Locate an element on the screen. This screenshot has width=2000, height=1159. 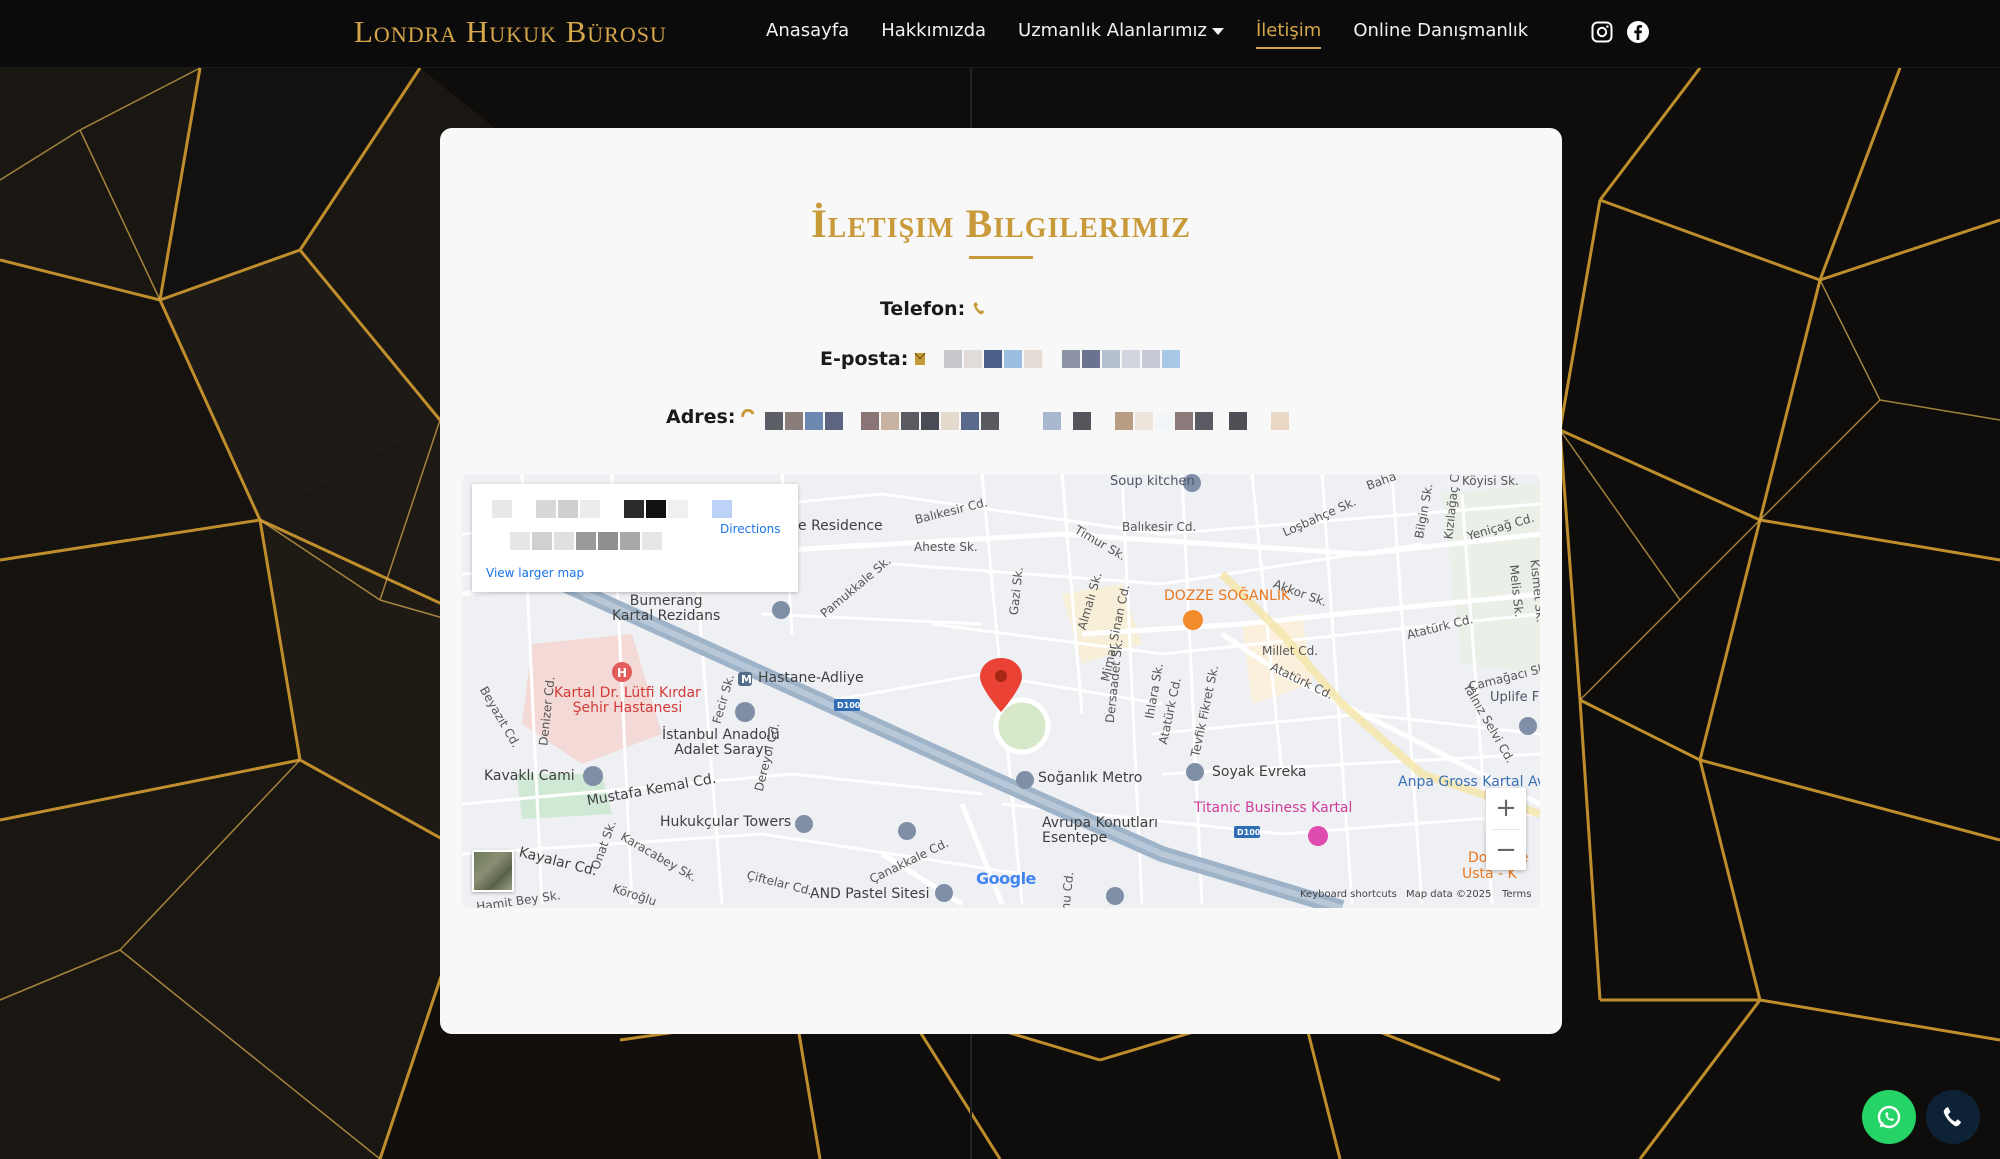
instagram-icon is located at coordinates (1602, 32).